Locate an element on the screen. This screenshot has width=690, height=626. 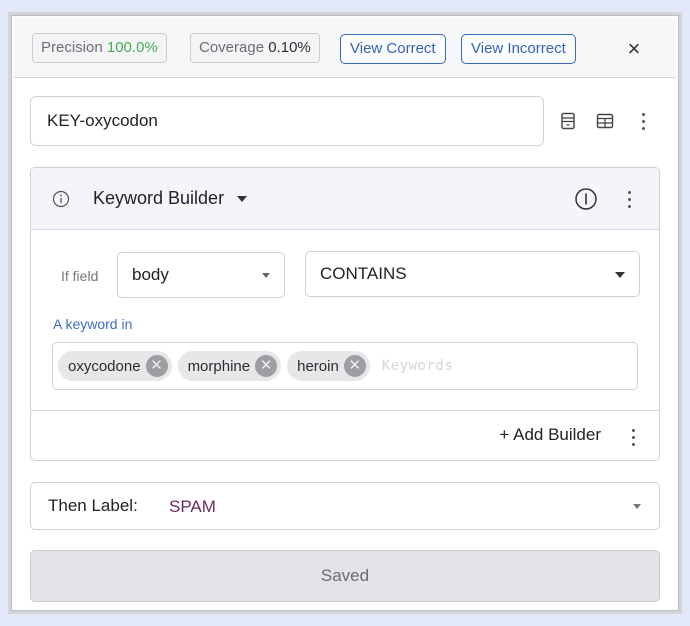
builder-more-icon is located at coordinates (629, 199).